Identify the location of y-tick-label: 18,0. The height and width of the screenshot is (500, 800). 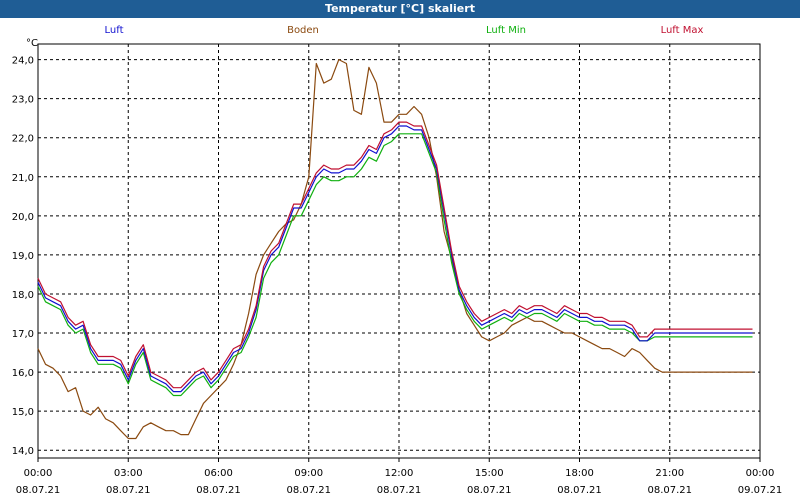
(23, 295).